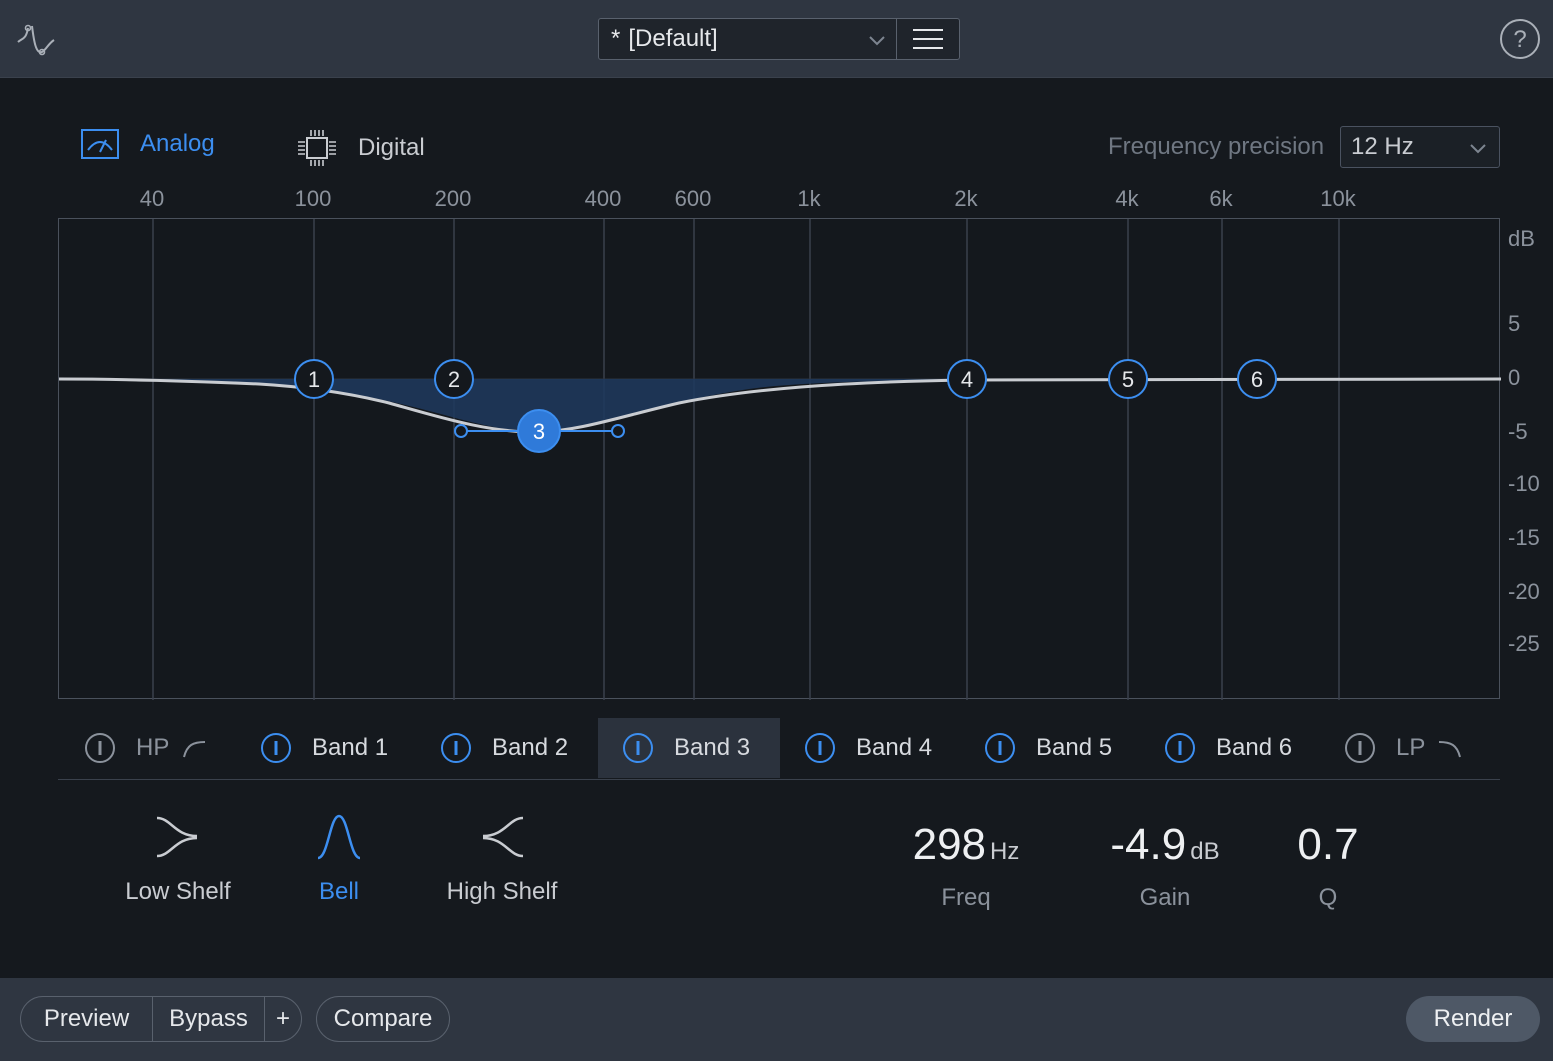  Describe the element at coordinates (673, 38) in the screenshot. I see `preset-name: [Default]` at that location.